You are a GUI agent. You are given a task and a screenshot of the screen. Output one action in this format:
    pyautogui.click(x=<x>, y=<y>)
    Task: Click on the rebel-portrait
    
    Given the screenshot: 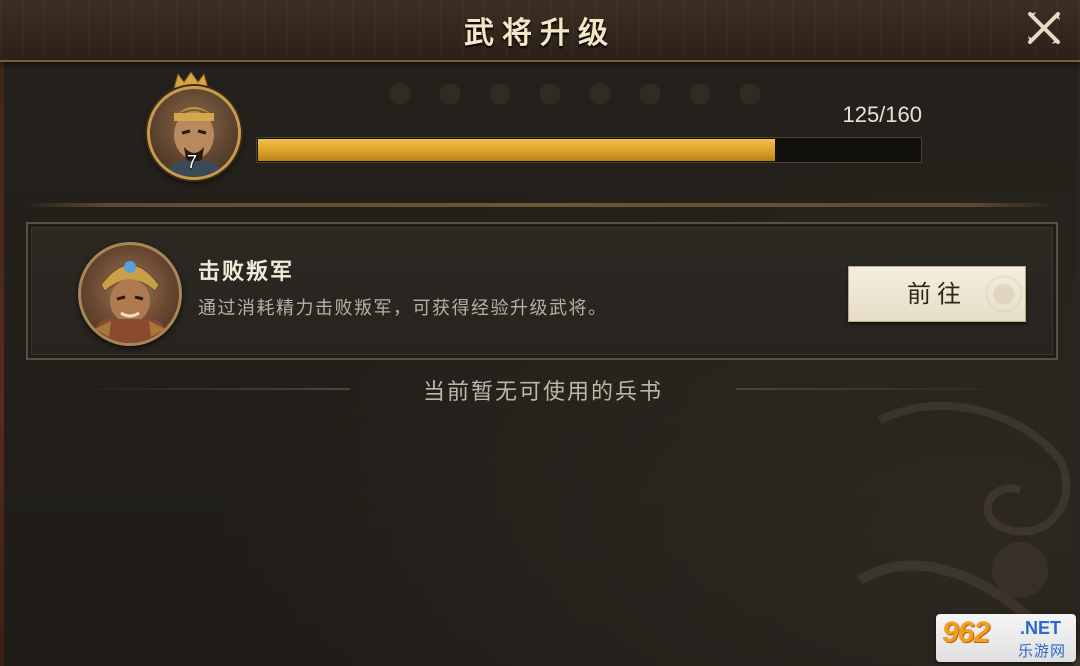 What is the action you would take?
    pyautogui.click(x=130, y=302)
    